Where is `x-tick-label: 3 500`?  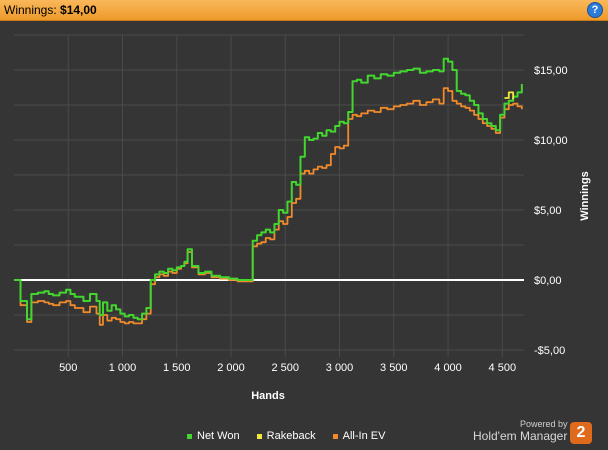 x-tick-label: 3 500 is located at coordinates (394, 368).